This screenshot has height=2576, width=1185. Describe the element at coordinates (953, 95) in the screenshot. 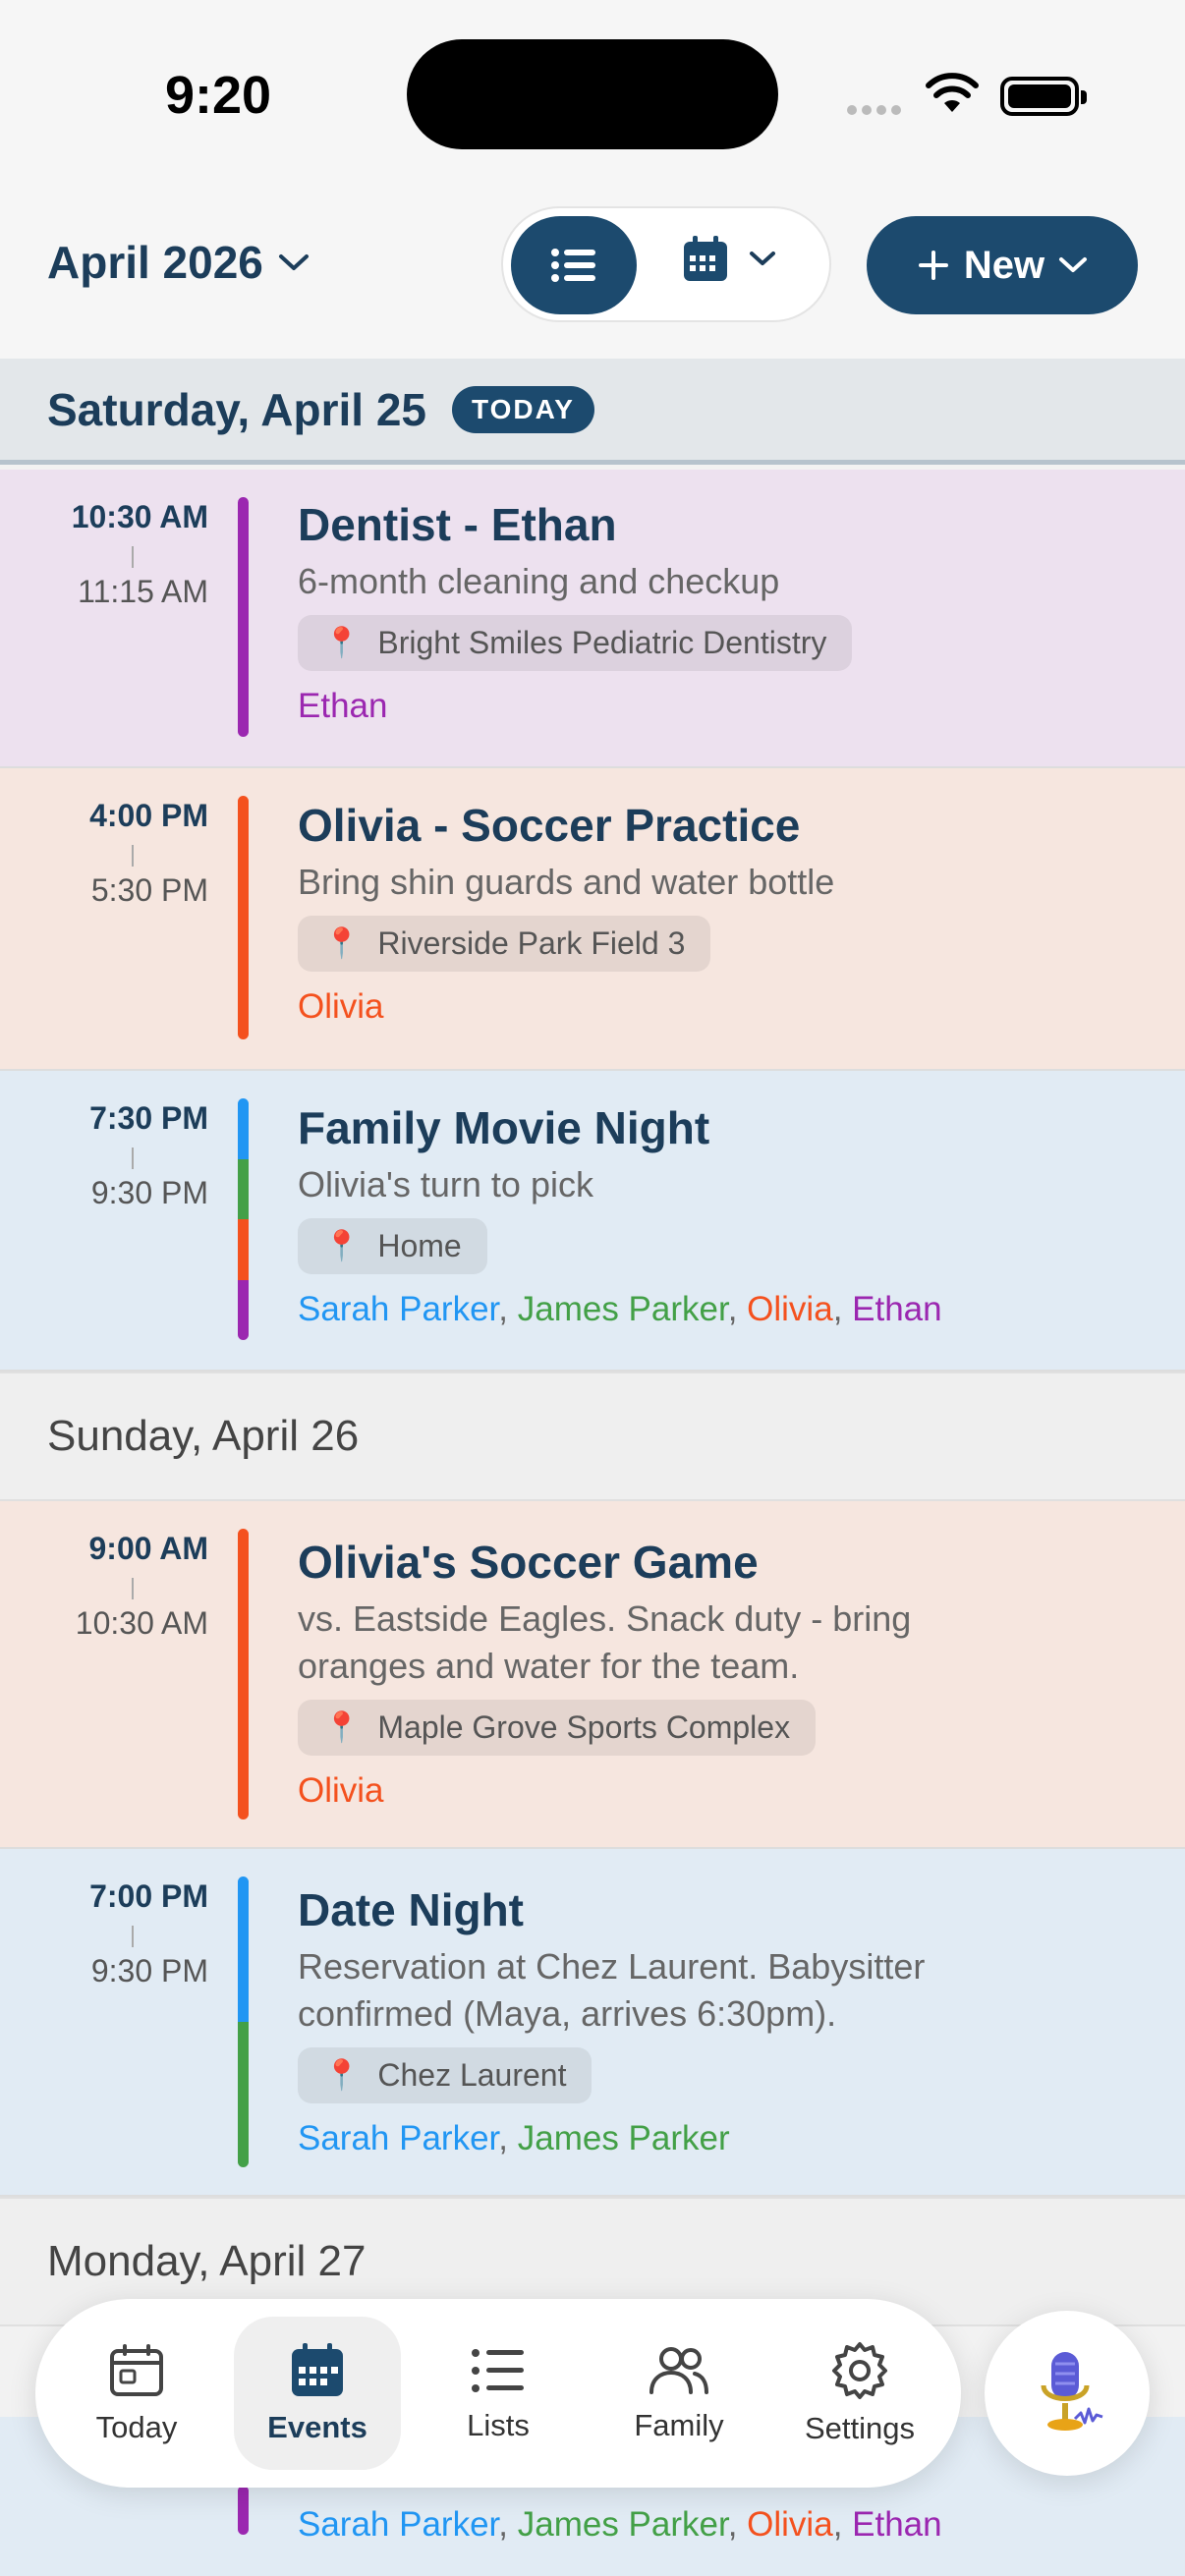

I see `wifi-icon` at that location.